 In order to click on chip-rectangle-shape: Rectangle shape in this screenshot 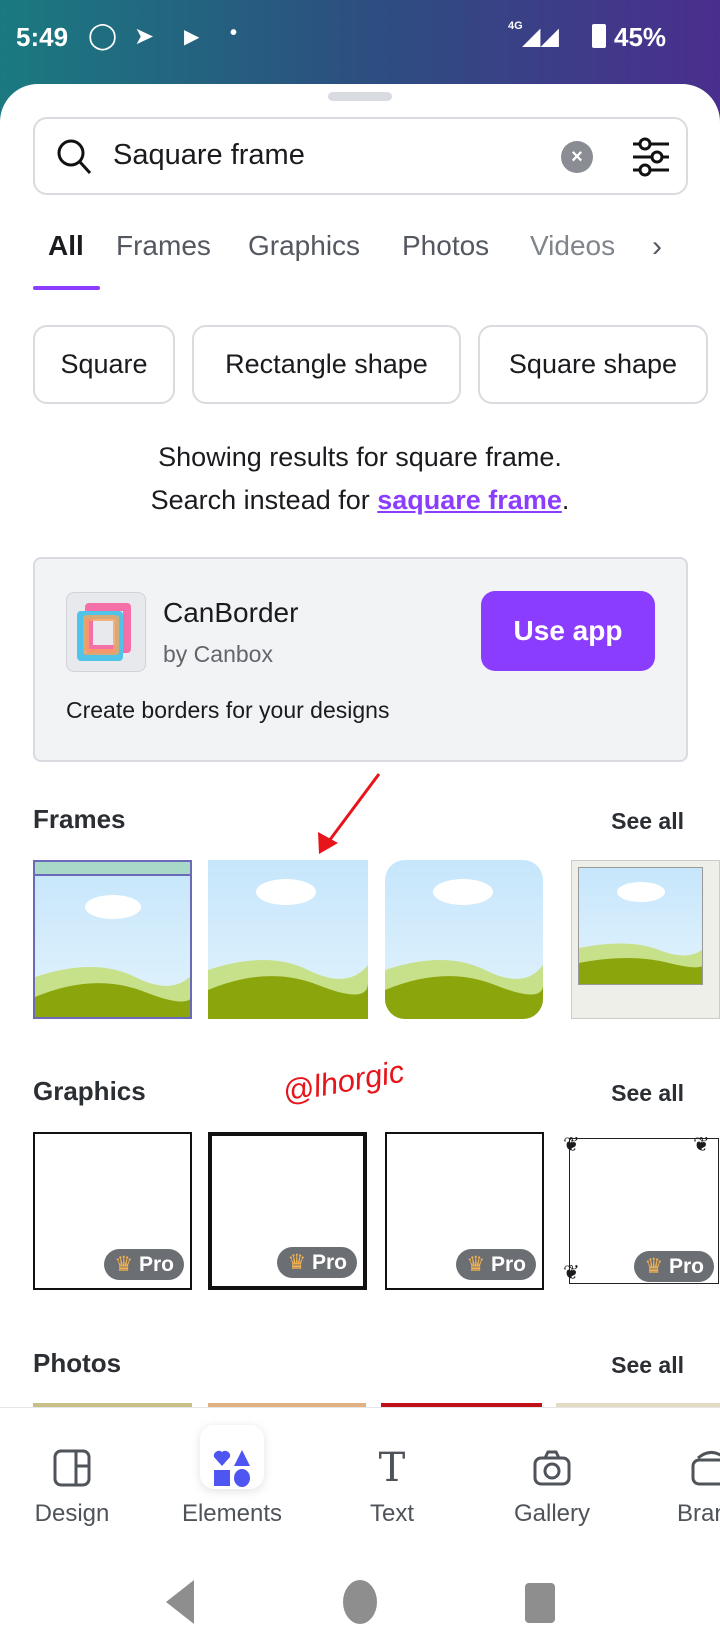, I will do `click(326, 364)`.